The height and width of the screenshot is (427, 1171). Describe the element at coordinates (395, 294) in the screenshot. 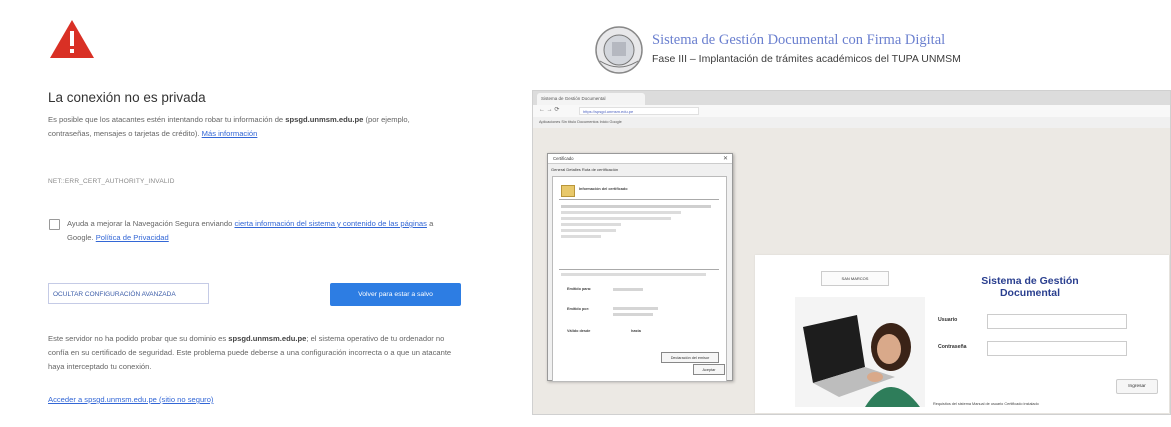

I see `back-to-safety-button: Volver para estar a salvo` at that location.